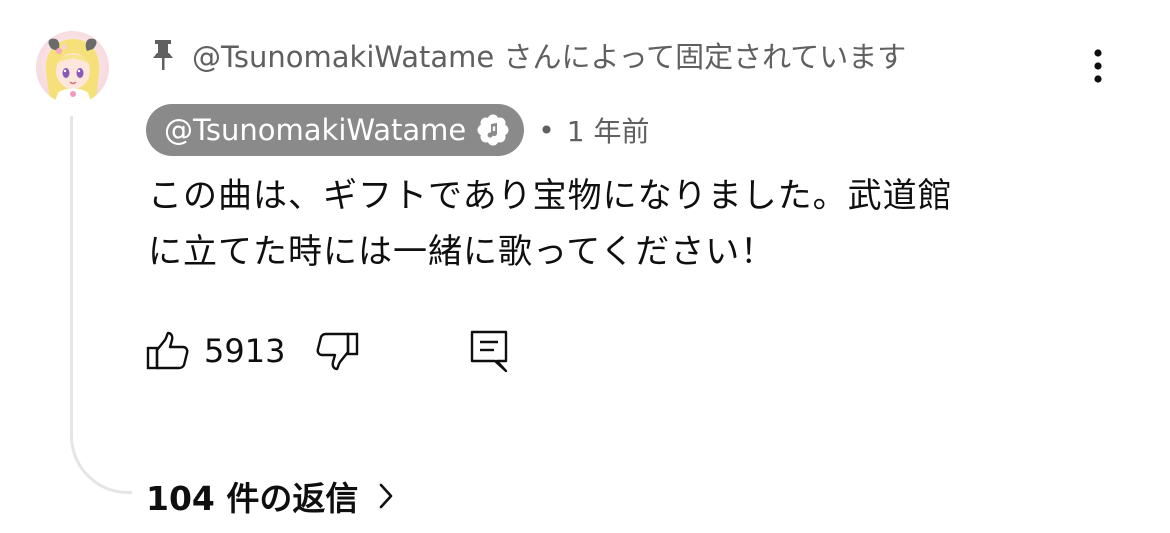  I want to click on thumb-down-icon, so click(337, 351).